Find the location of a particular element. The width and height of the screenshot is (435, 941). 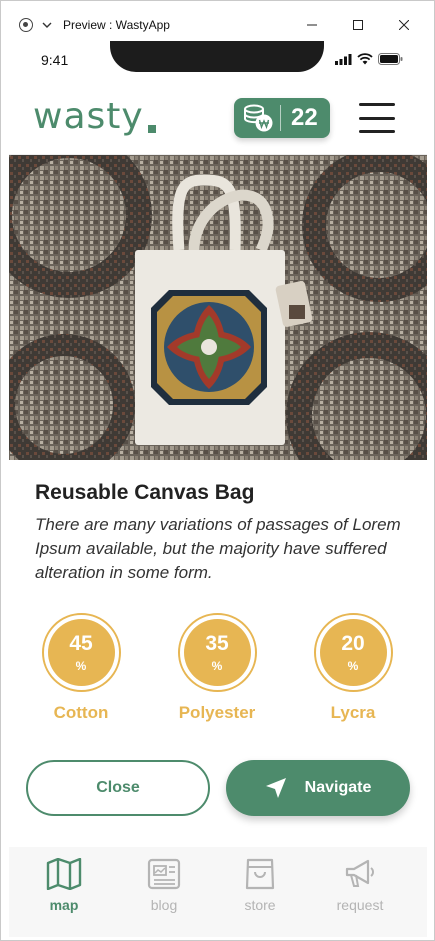

window-title: Preview : WastyApp is located at coordinates (116, 25).